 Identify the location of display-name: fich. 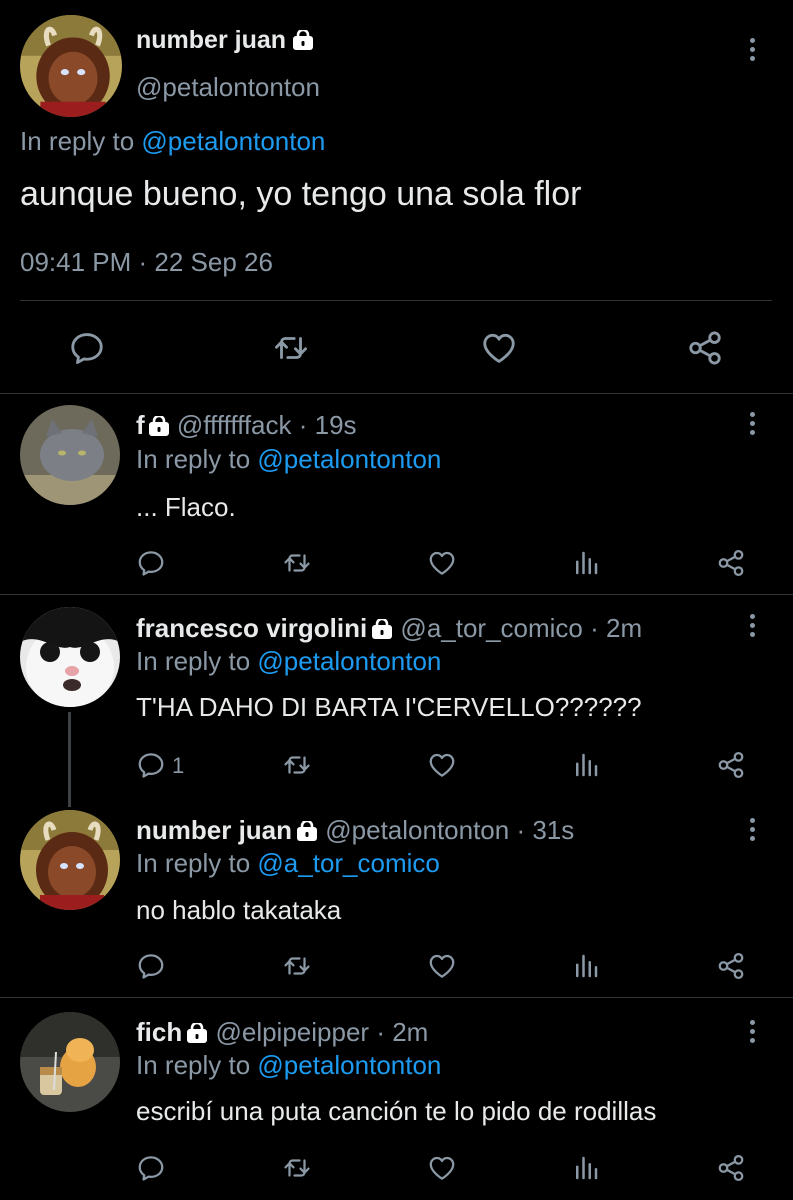
(159, 1032).